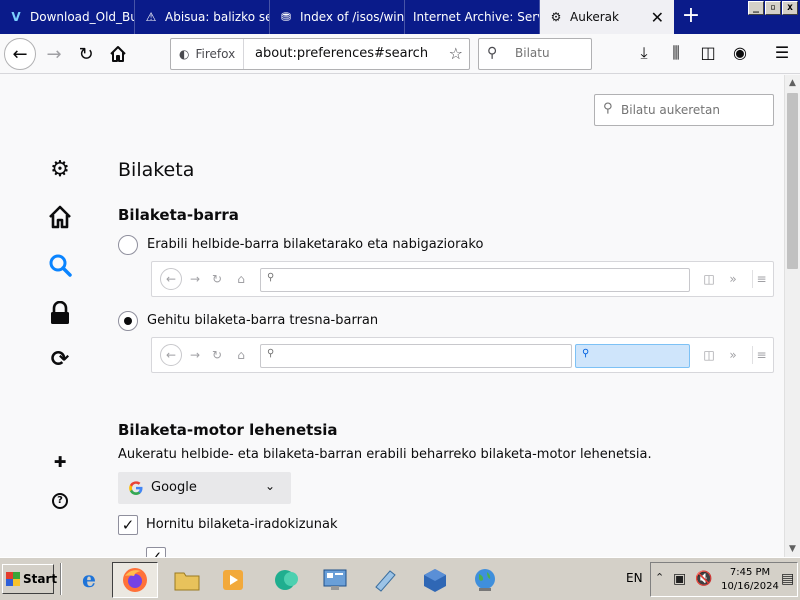 This screenshot has height=600, width=800. I want to click on media-player-icon, so click(233, 580).